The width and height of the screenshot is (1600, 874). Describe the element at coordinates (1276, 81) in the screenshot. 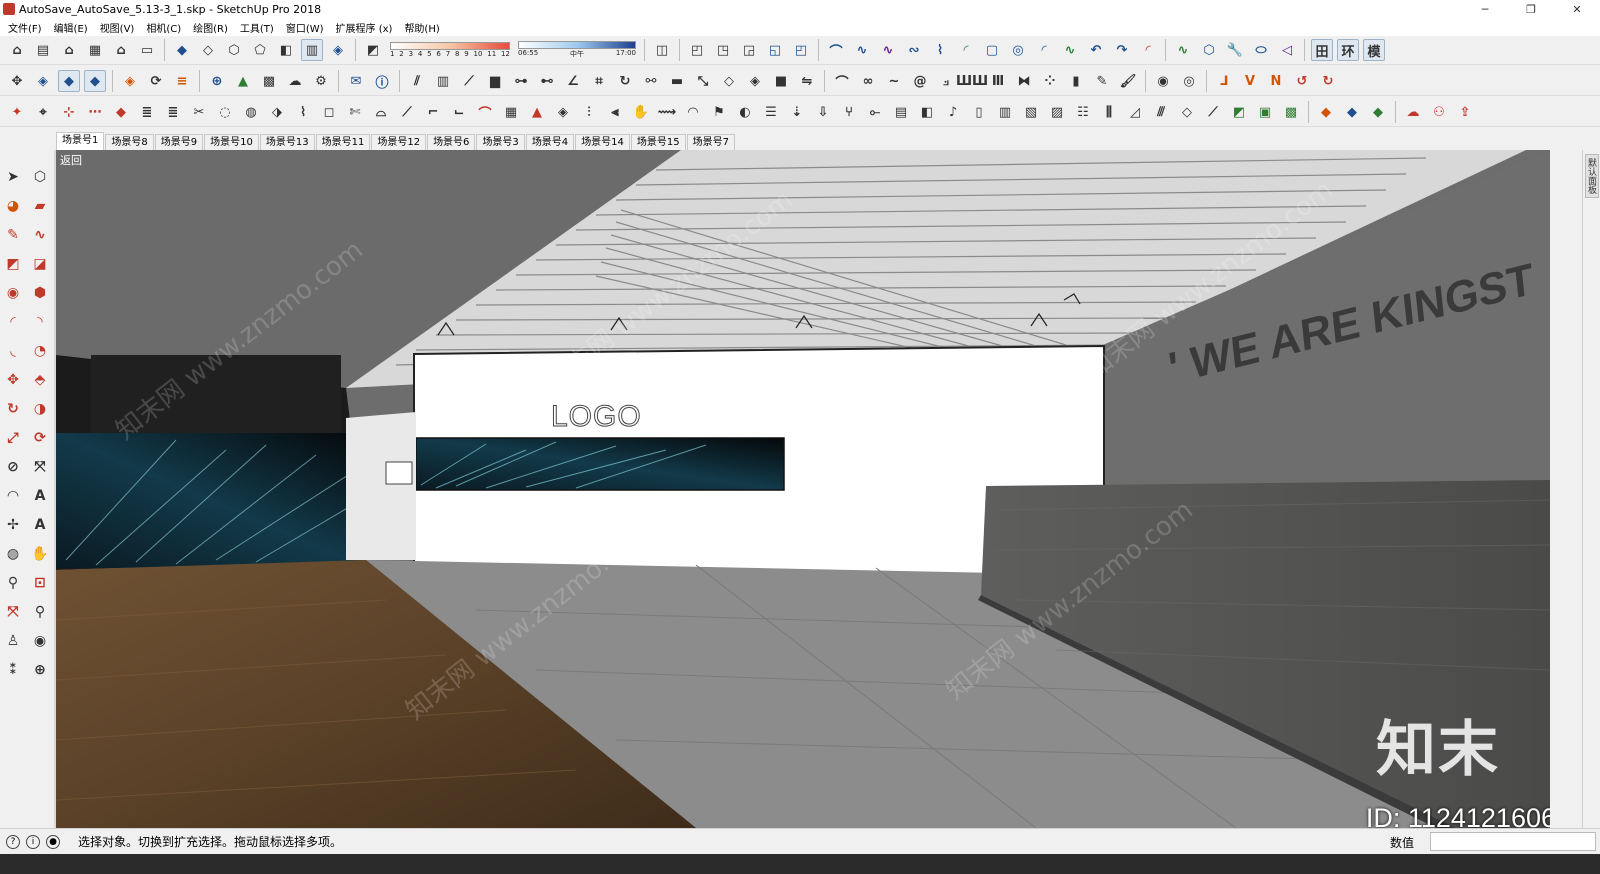

I see `axes-n-icon: N` at that location.